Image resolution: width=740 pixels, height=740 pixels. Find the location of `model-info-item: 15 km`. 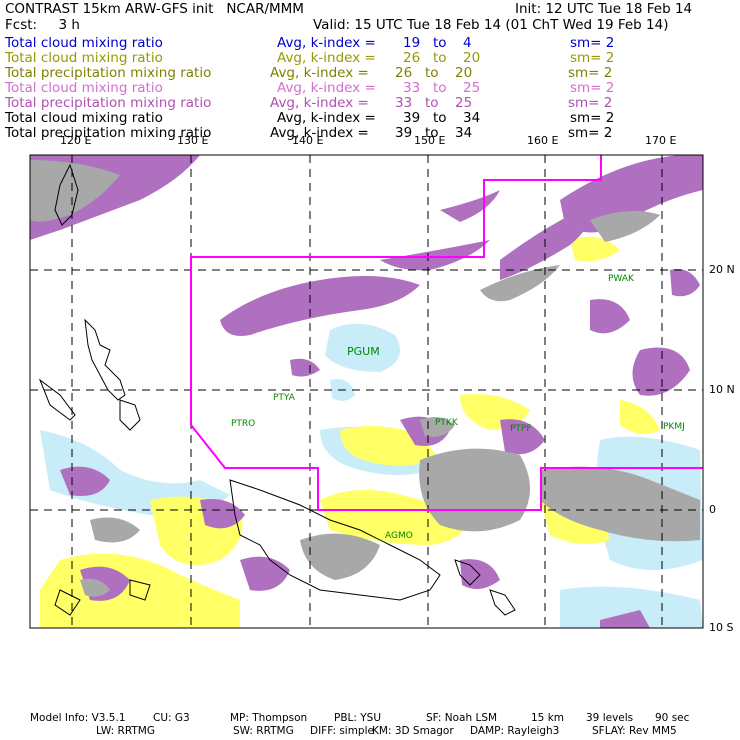

model-info-item: 15 km is located at coordinates (548, 718).